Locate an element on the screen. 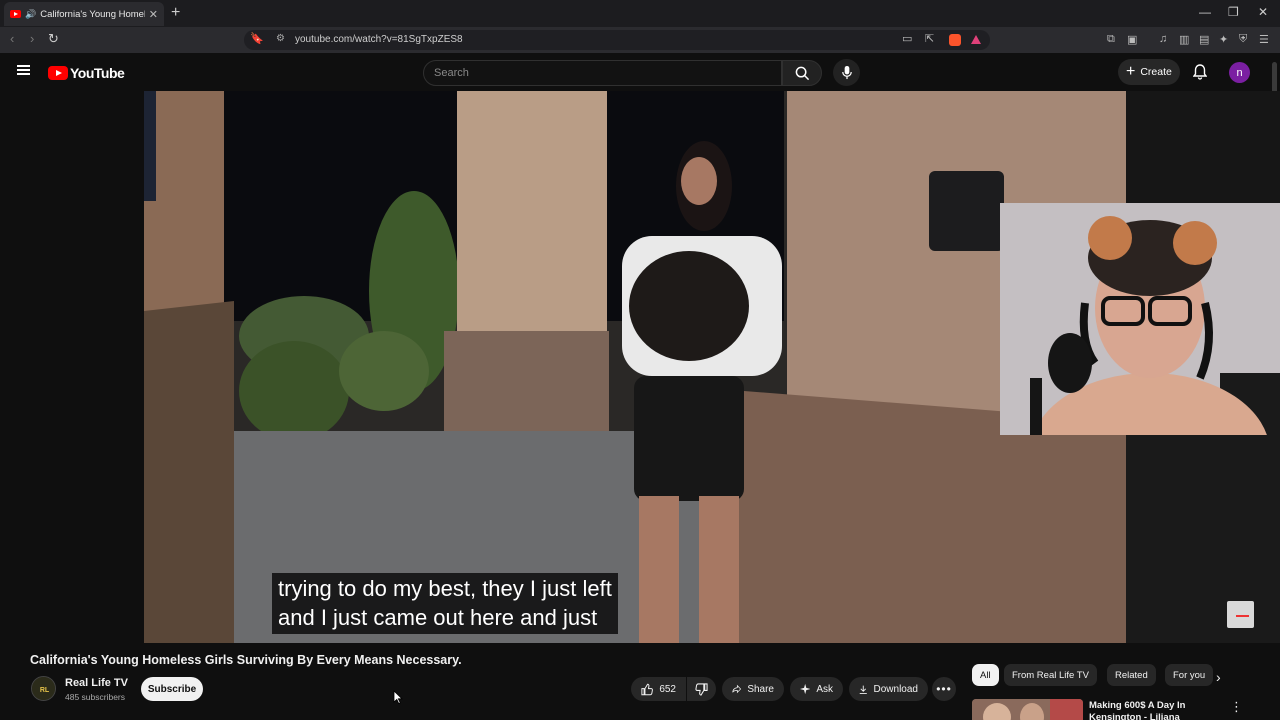 This screenshot has width=1280, height=720. cast-icon: ▭ is located at coordinates (907, 38).